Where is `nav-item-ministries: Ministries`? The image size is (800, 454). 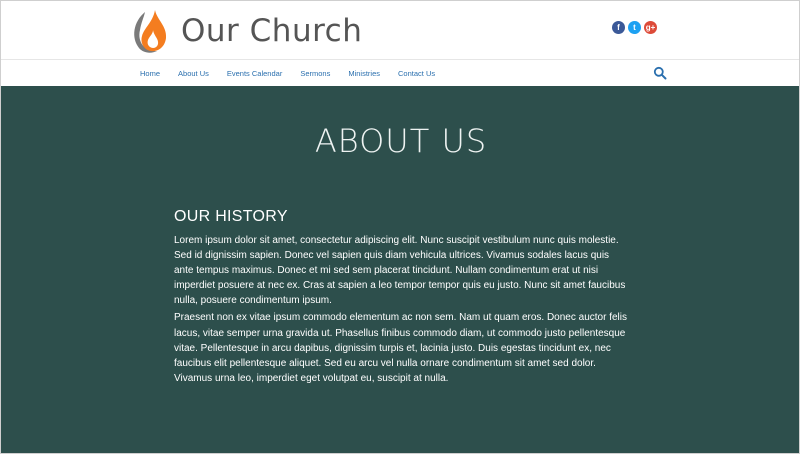 nav-item-ministries: Ministries is located at coordinates (364, 73).